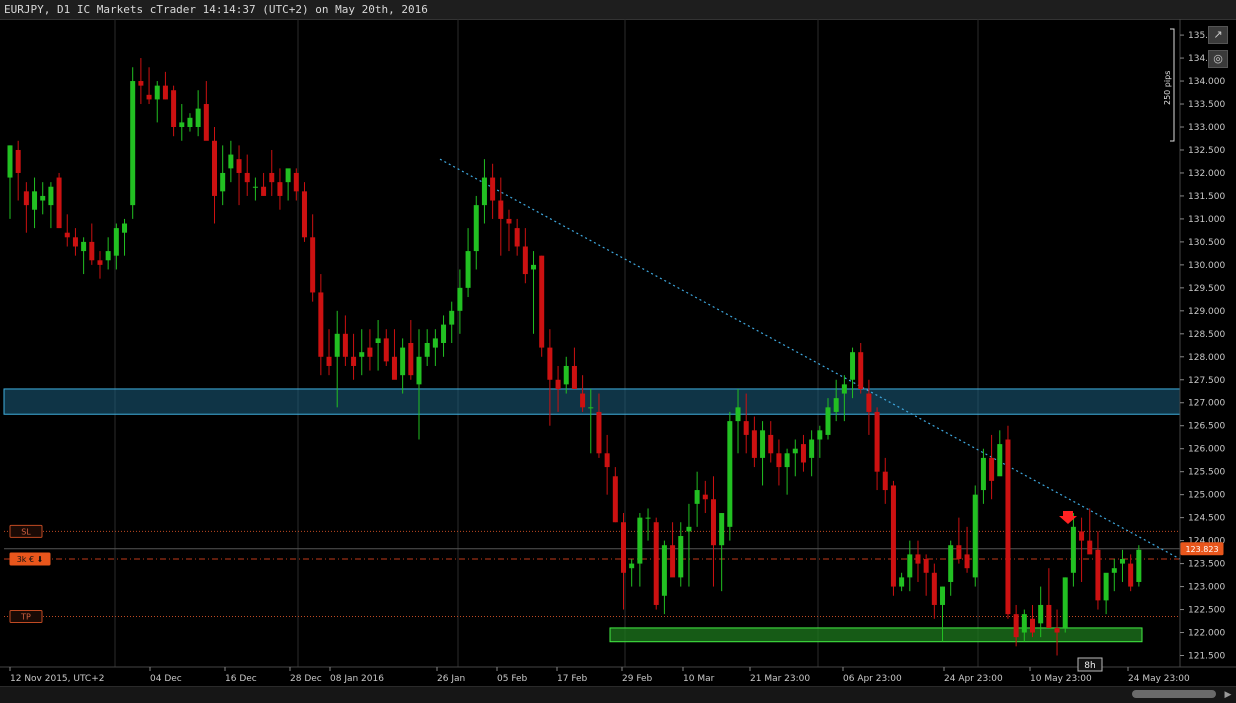  What do you see at coordinates (1206, 151) in the screenshot?
I see `price-tick-label: 132.500` at bounding box center [1206, 151].